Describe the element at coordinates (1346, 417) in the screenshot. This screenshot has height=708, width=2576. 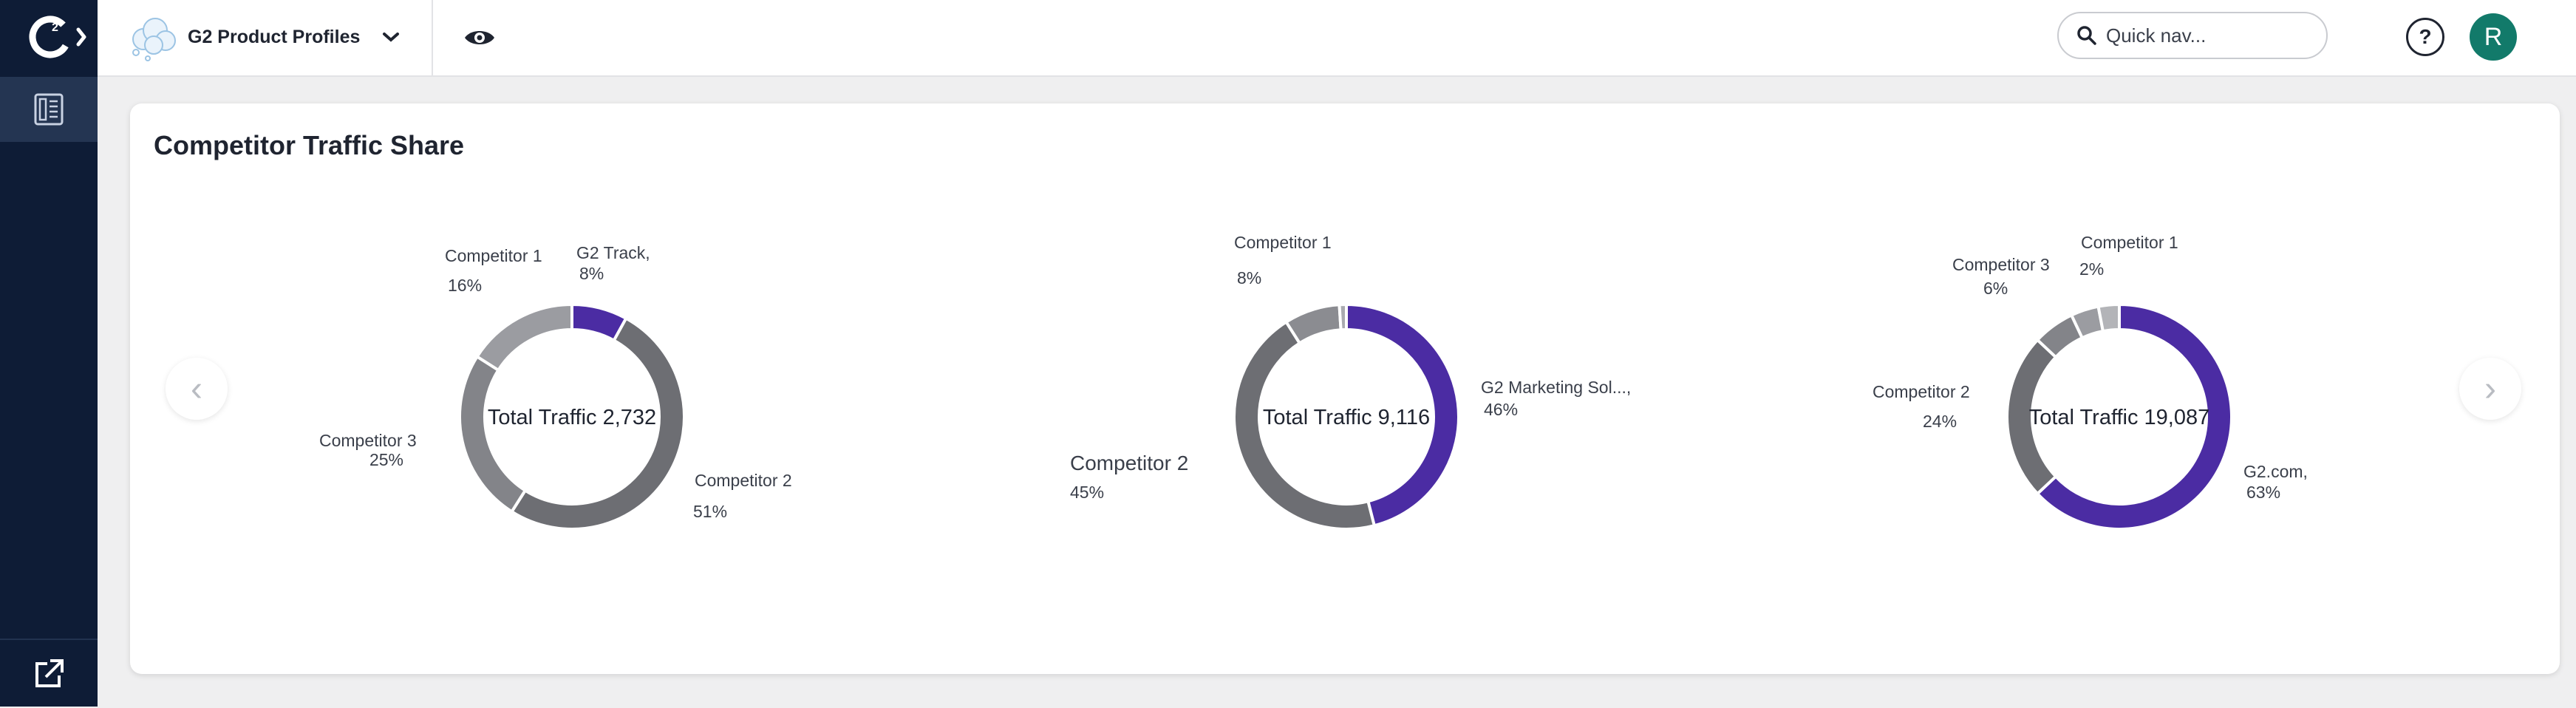
I see `chart-2-center-label: Total Traffic 9,116` at that location.